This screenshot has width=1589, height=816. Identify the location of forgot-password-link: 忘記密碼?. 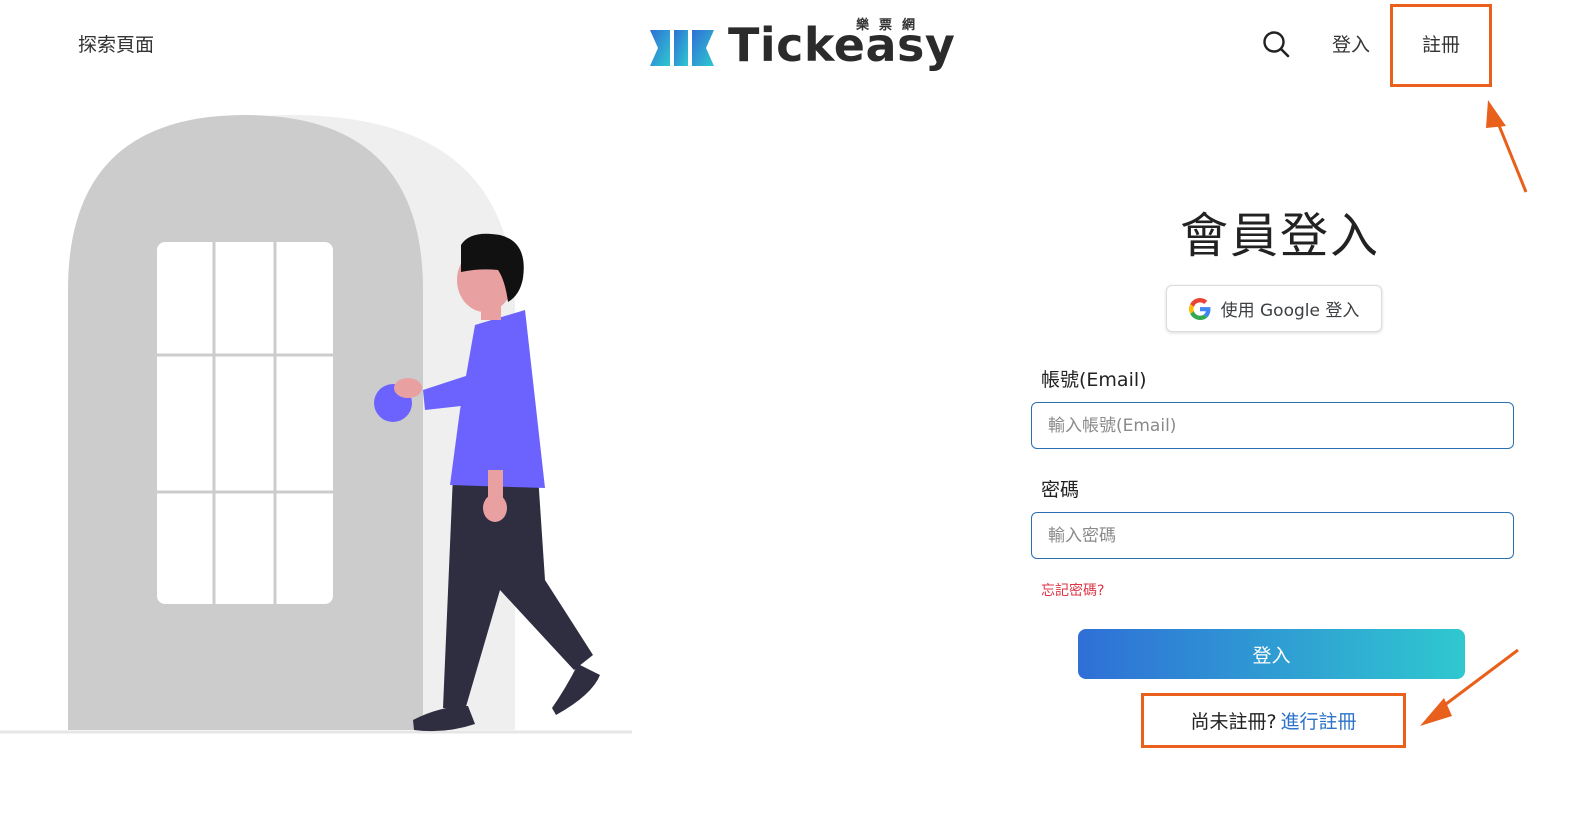
(1072, 590).